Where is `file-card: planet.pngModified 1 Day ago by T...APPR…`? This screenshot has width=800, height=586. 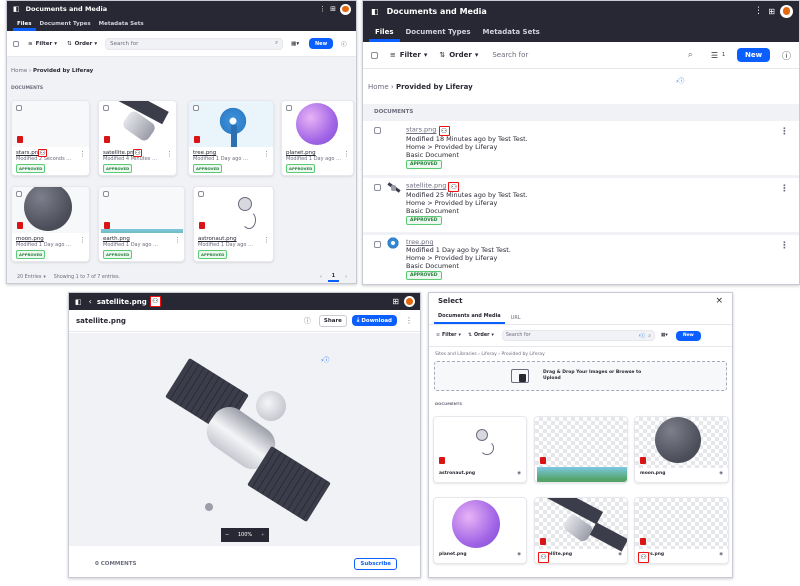
file-card: planet.pngModified 1 Day ago by T...APPR… is located at coordinates (317, 138).